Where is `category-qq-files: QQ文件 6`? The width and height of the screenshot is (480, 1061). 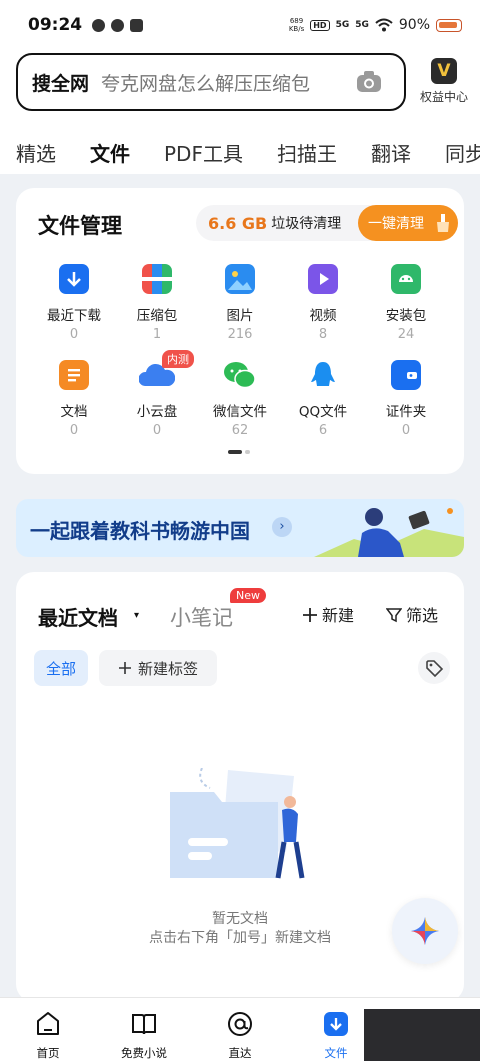 category-qq-files: QQ文件 6 is located at coordinates (323, 399).